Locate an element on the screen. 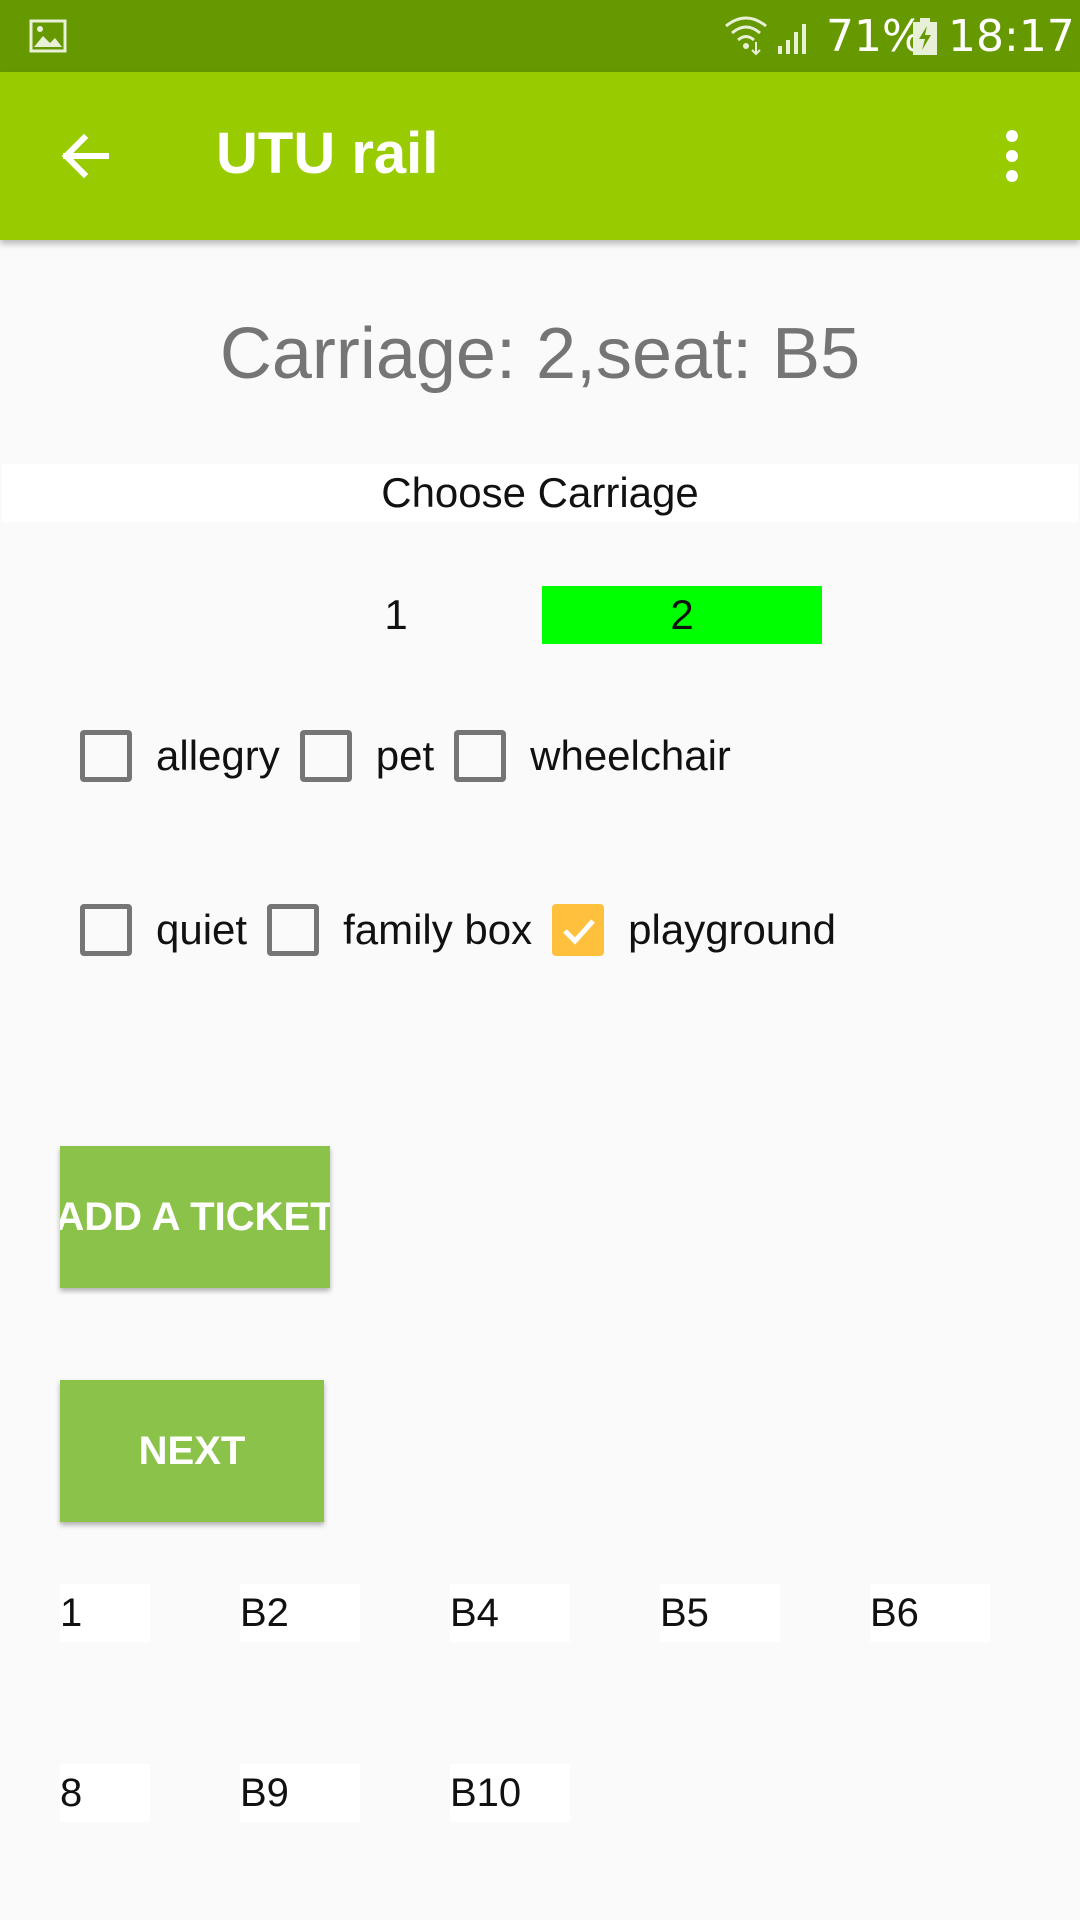 This screenshot has width=1080, height=1920. seat-button: B6 is located at coordinates (930, 1613).